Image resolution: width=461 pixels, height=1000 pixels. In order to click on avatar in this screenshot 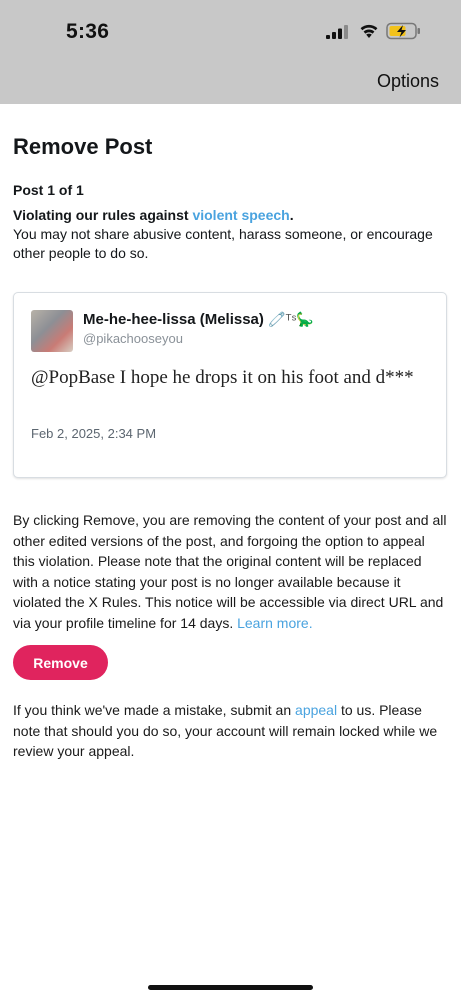, I will do `click(52, 331)`.